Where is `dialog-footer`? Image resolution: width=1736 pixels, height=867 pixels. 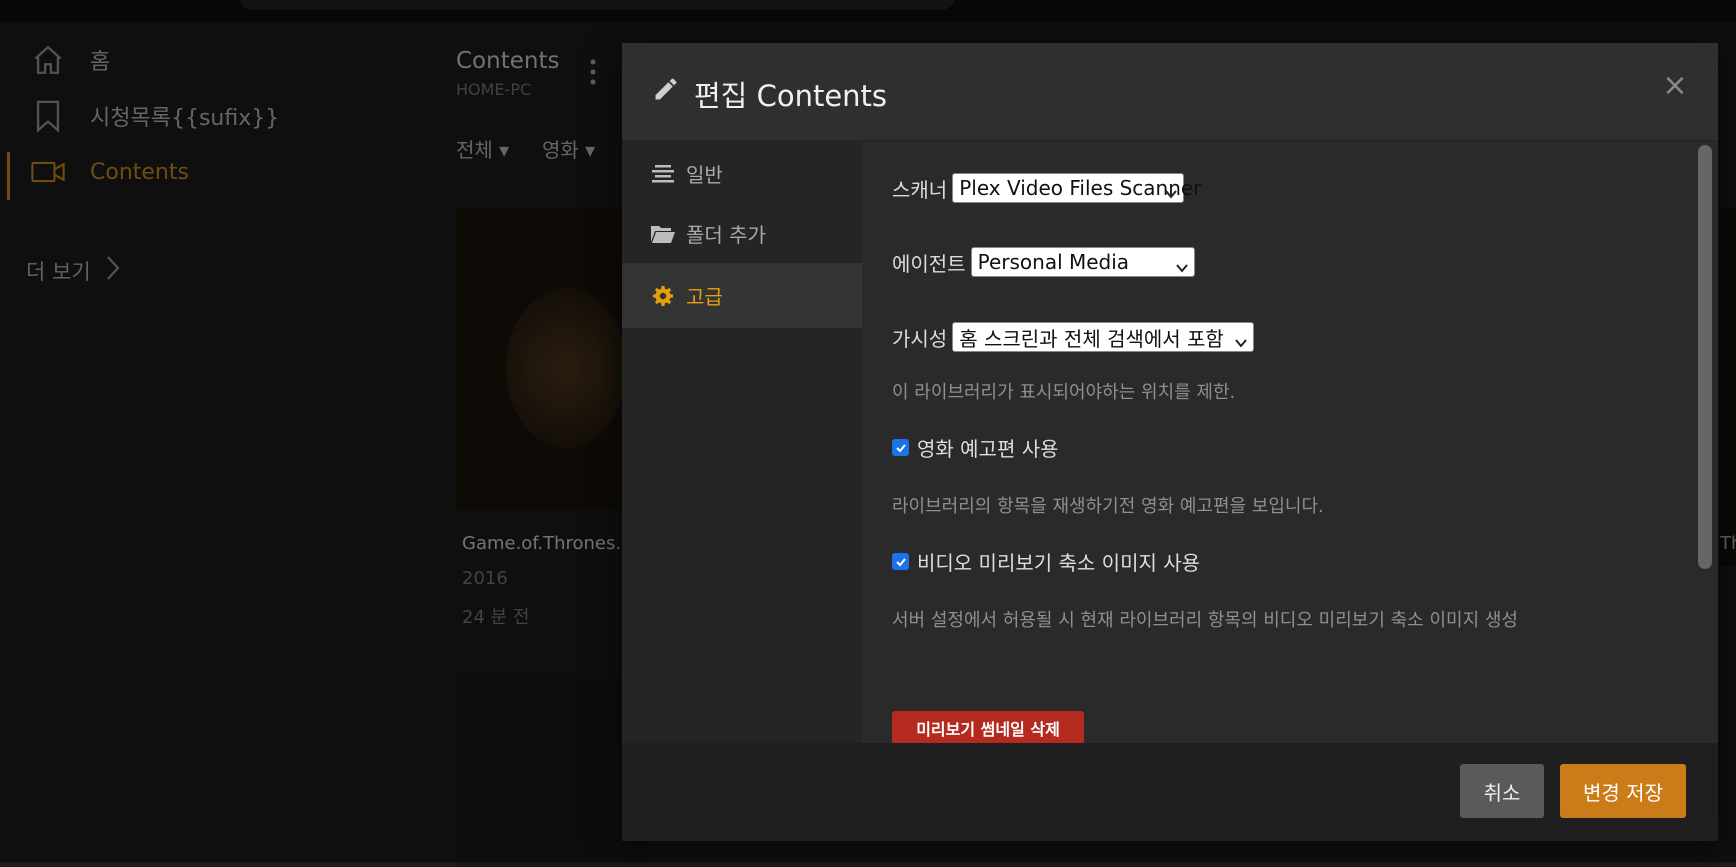
dialog-footer is located at coordinates (1170, 792).